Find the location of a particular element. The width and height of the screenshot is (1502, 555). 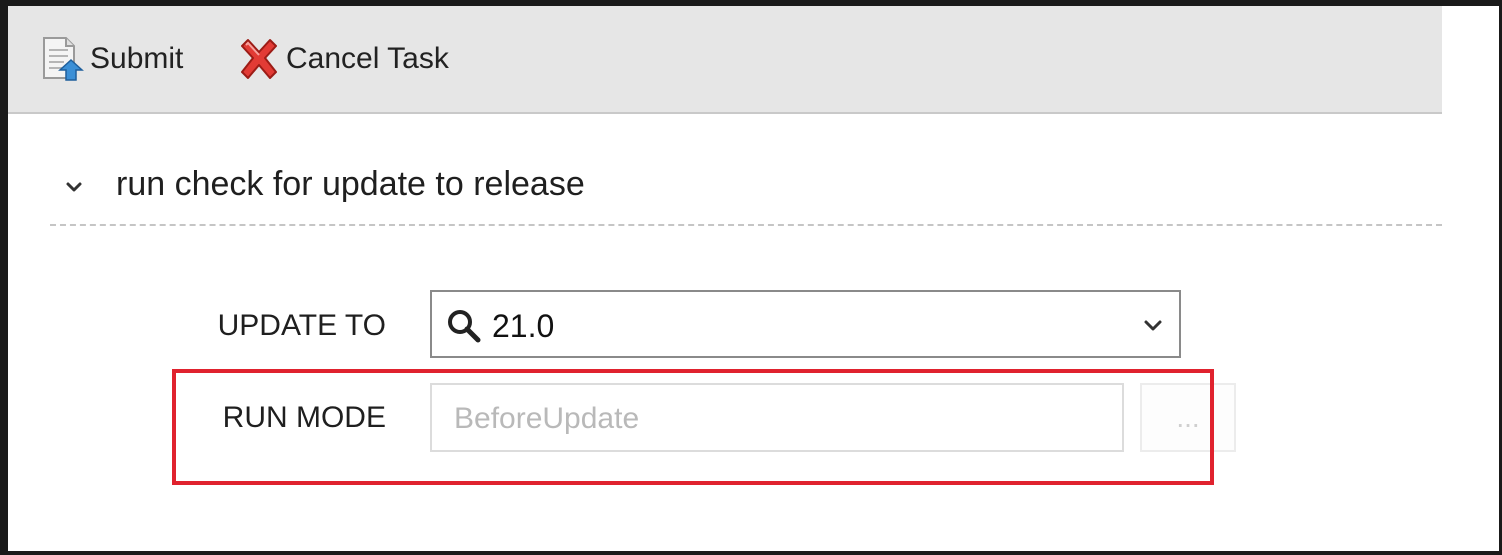

red-x-icon is located at coordinates (259, 59).